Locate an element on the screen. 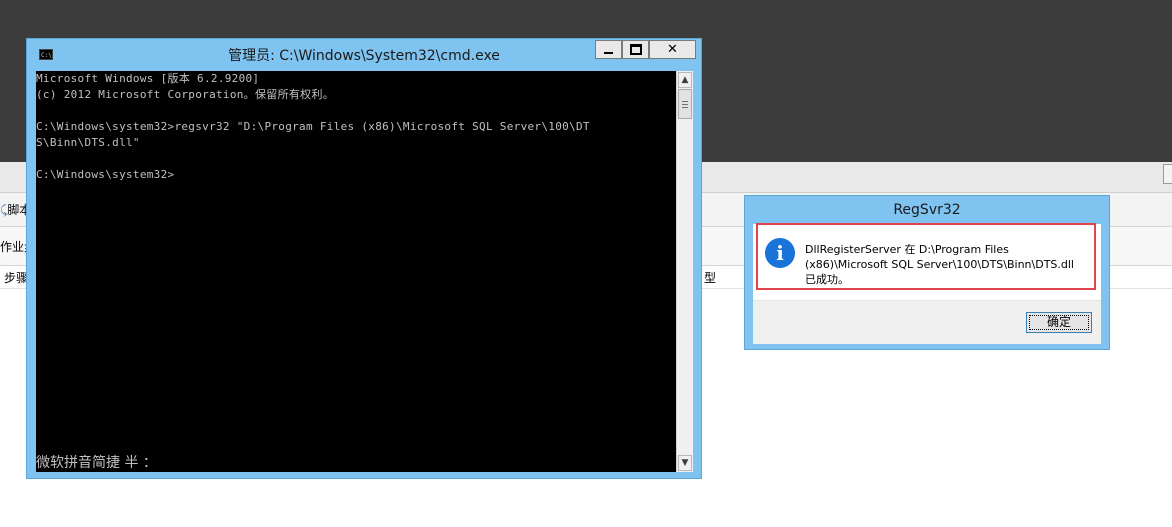 This screenshot has height=527, width=1172. dialog-footer: 确定 is located at coordinates (927, 322).